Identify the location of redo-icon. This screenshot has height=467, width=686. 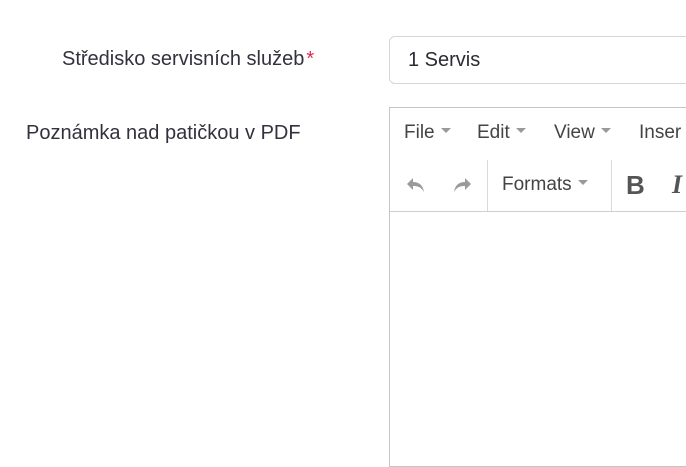
(462, 185).